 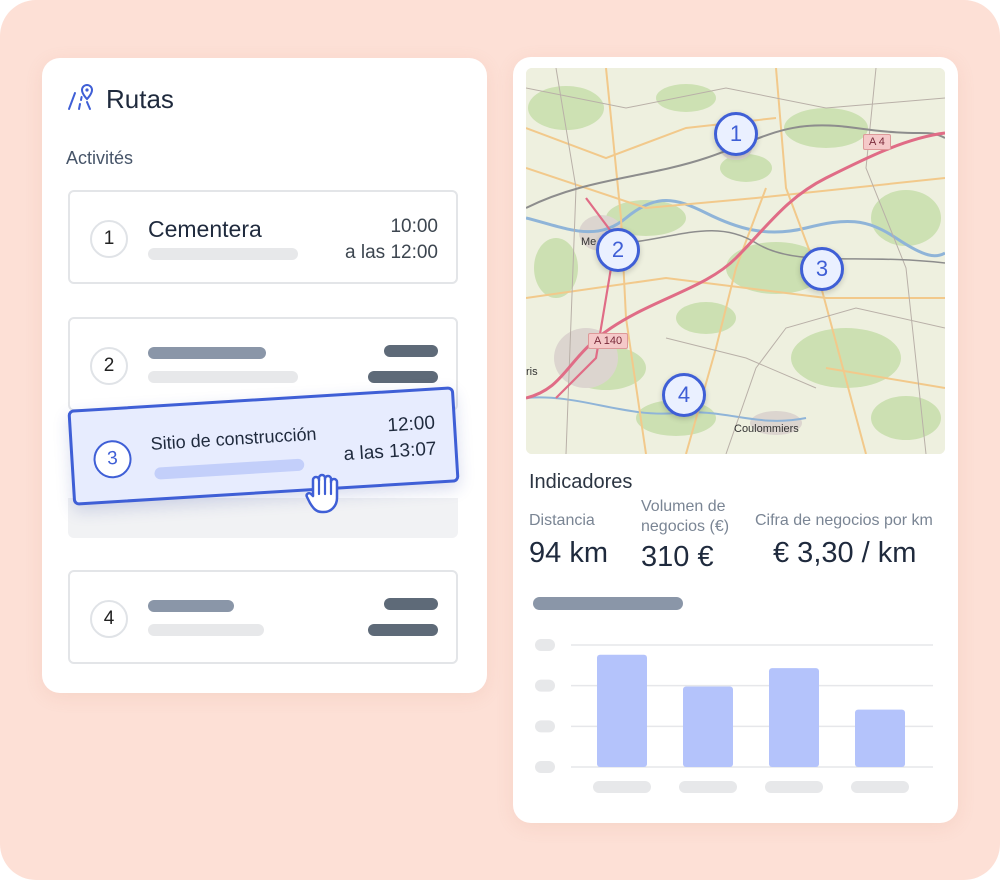 I want to click on map-pin-1: 1, so click(x=736, y=134).